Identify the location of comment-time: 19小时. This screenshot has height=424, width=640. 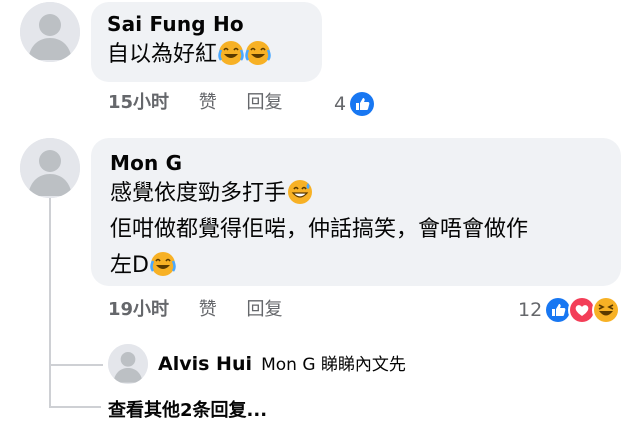
(138, 310).